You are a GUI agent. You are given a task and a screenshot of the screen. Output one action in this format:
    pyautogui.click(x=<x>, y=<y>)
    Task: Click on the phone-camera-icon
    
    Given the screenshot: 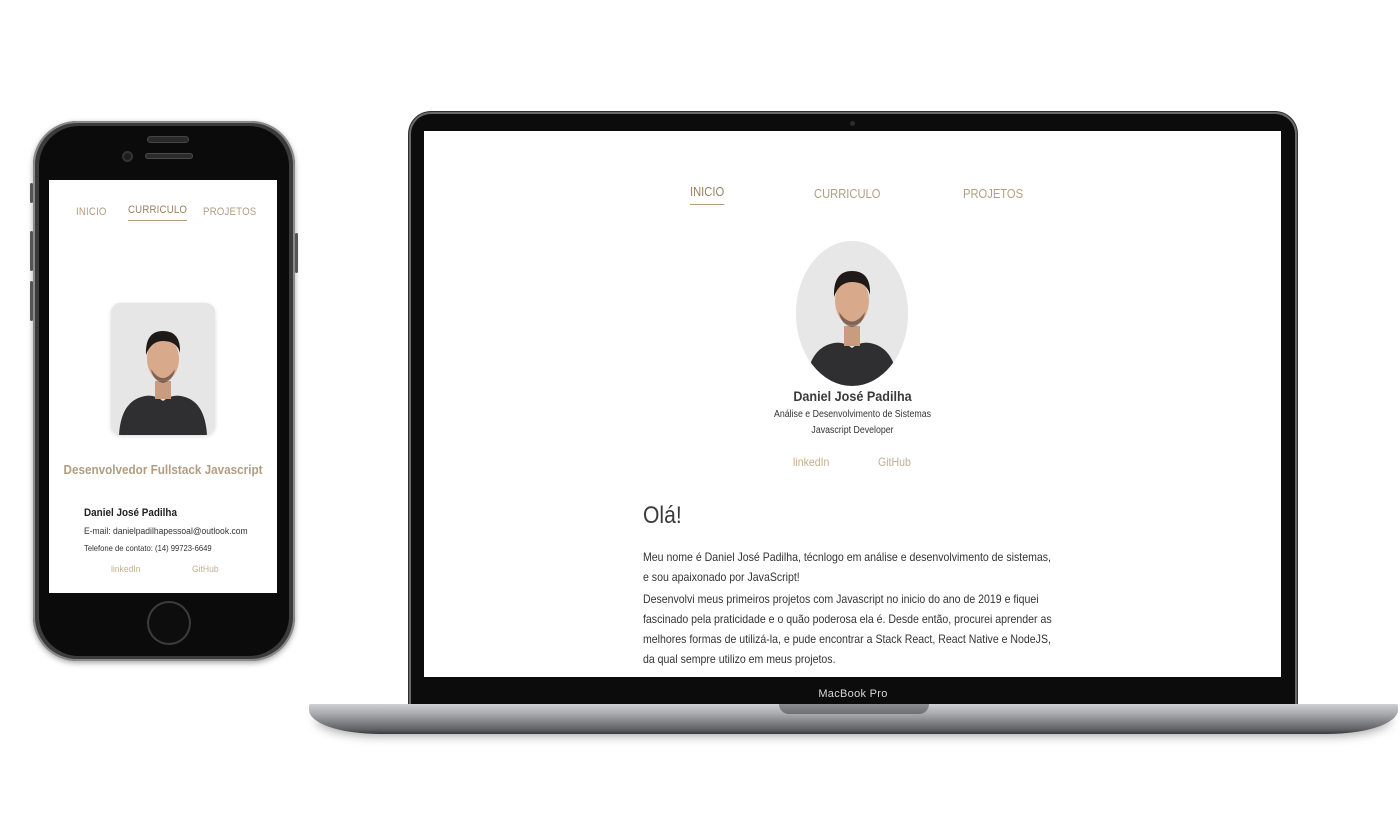 What is the action you would take?
    pyautogui.click(x=127, y=156)
    